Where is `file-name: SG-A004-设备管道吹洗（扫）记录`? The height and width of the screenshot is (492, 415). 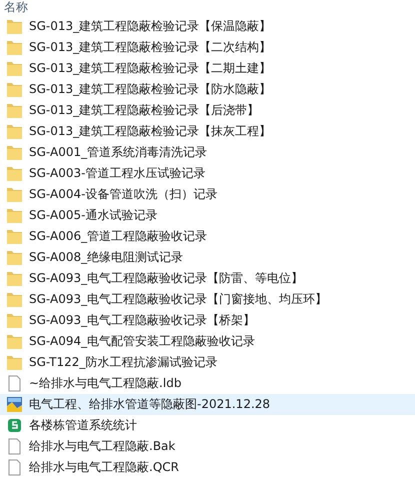
file-name: SG-A004-设备管道吹洗（扫）记录 is located at coordinates (123, 194).